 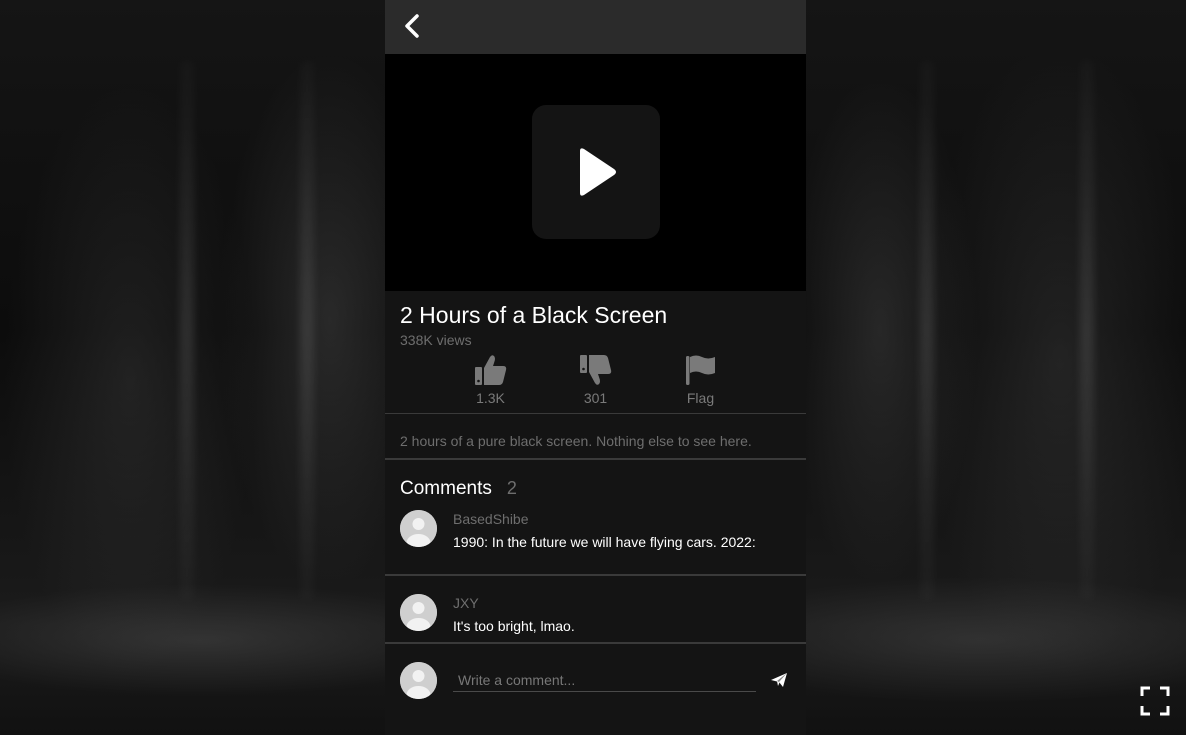 I want to click on video-info: 2 Hours of a Black Screen 338K views, so click(x=595, y=319).